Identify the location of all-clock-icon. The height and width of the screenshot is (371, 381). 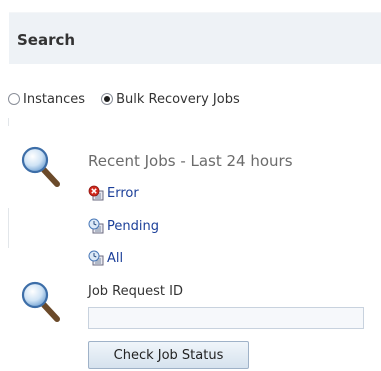
(96, 258).